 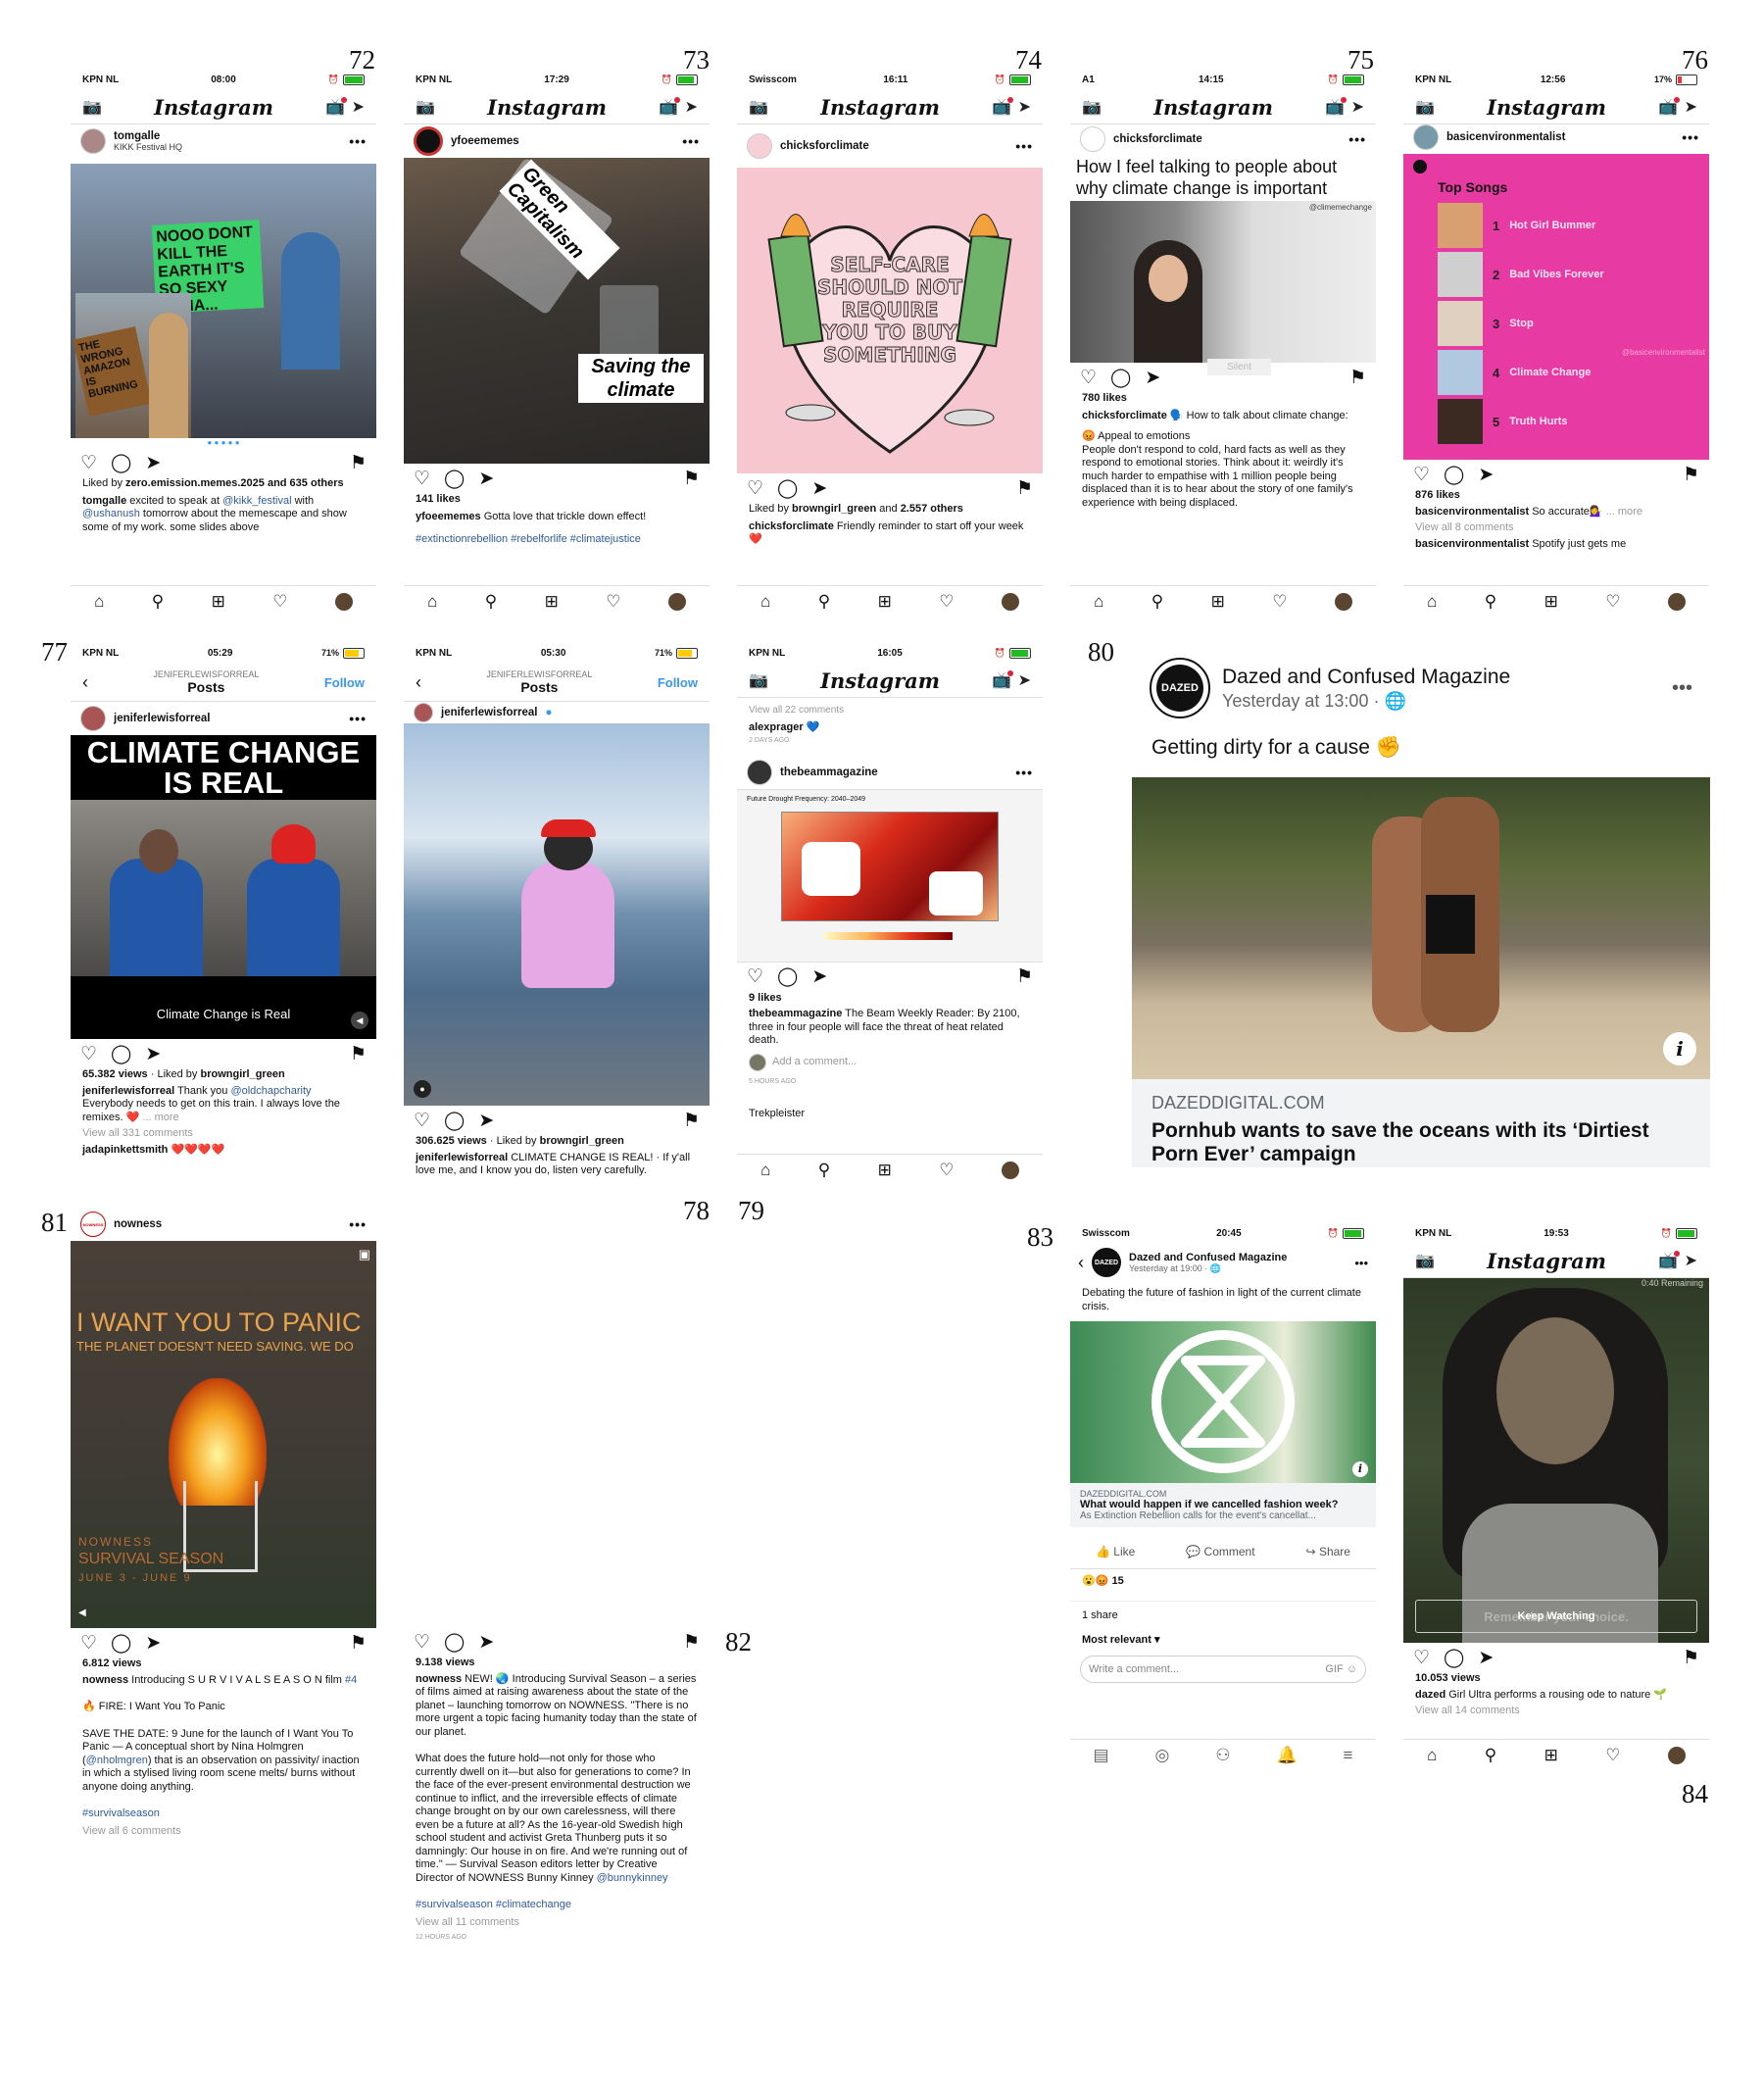 What do you see at coordinates (1505, 137) in the screenshot?
I see `username: basicenvironmentalist` at bounding box center [1505, 137].